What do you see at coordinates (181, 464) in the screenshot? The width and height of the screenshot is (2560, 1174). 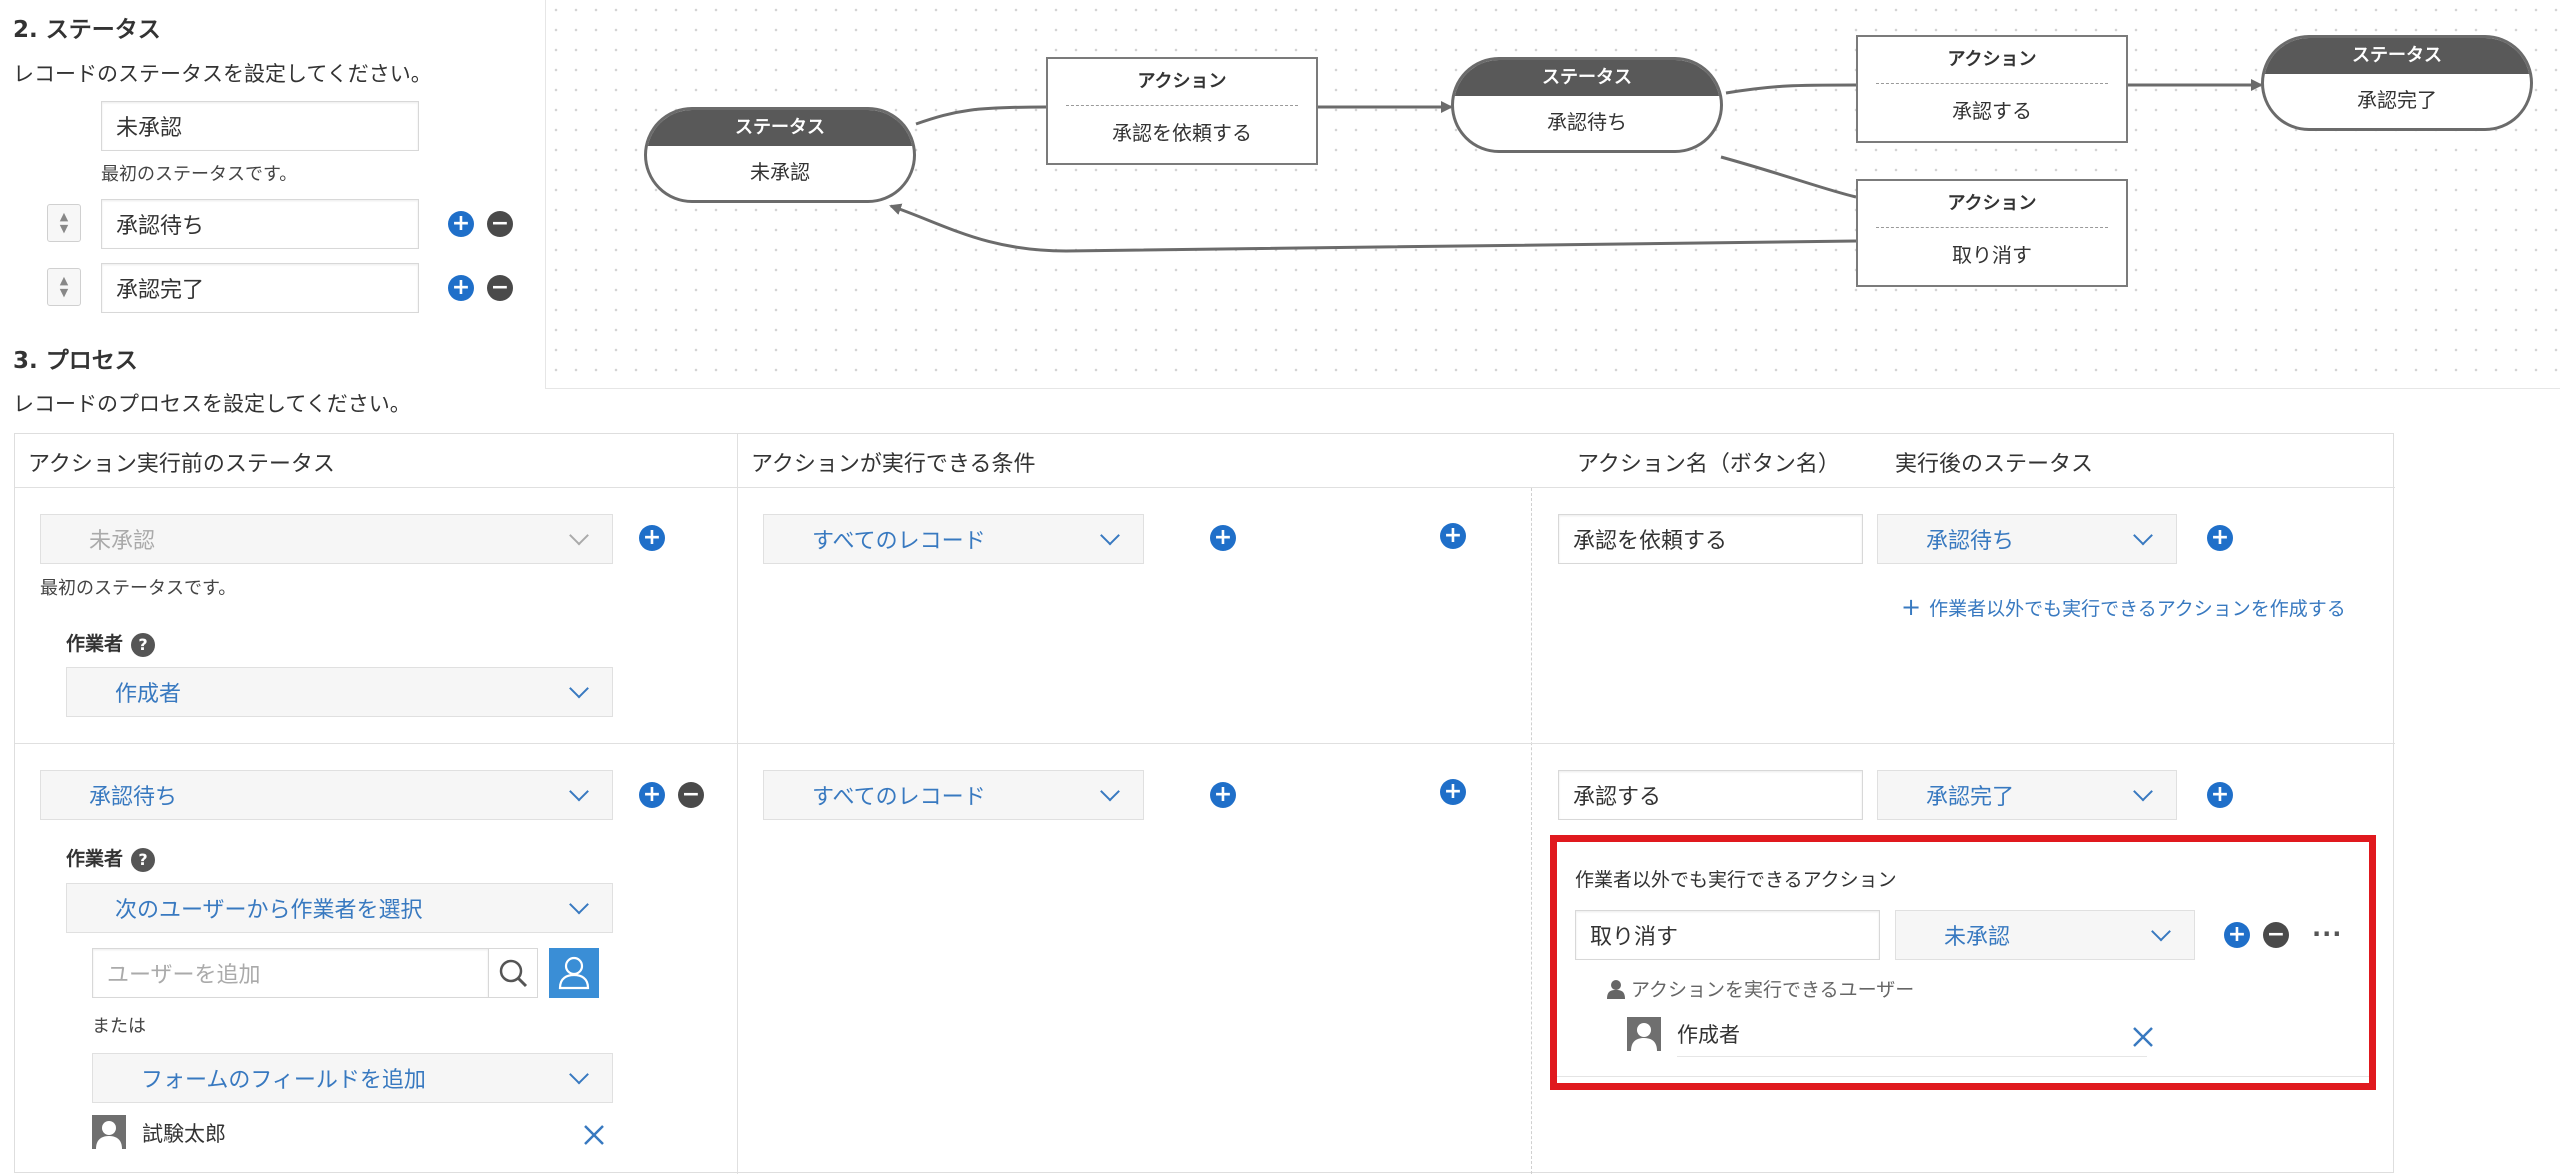 I see `header-before-status: アクション実行前のステータス` at bounding box center [181, 464].